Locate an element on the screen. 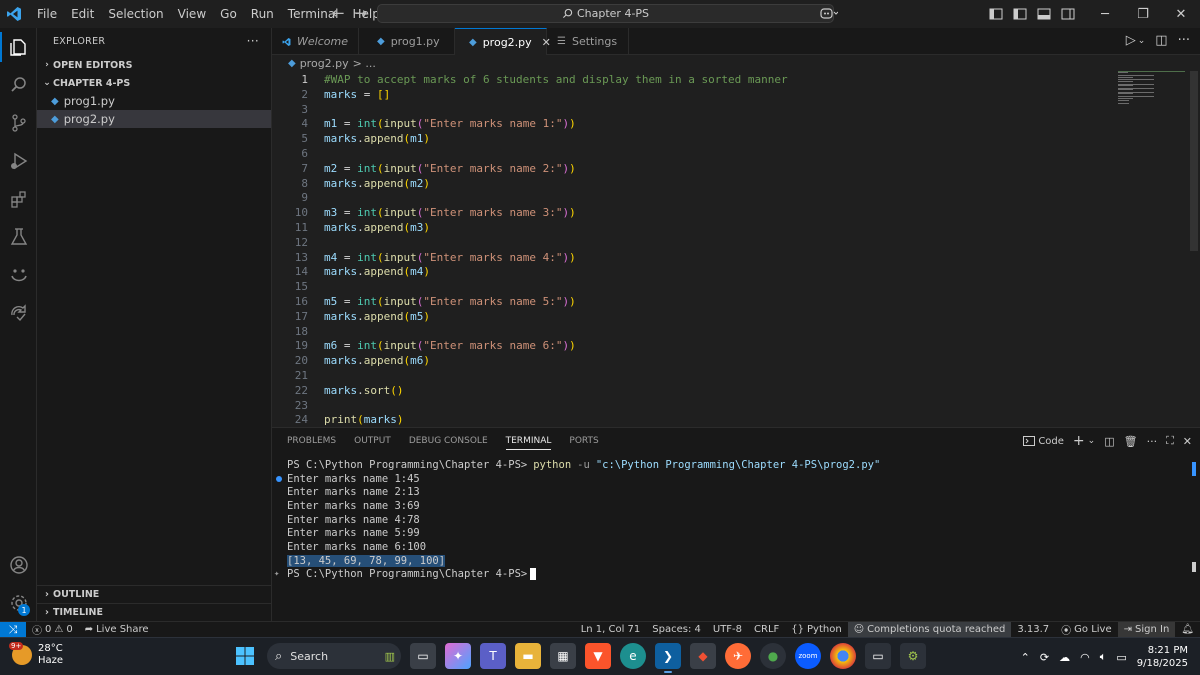 The height and width of the screenshot is (675, 1200). code-line: 13 m4 = int(input("Enter marks name 4:")) is located at coordinates (692, 257).